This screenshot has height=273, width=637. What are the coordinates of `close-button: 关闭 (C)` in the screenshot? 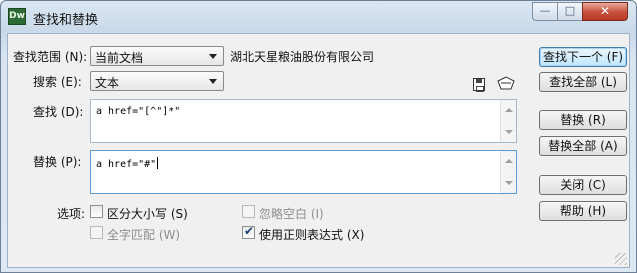 It's located at (583, 185).